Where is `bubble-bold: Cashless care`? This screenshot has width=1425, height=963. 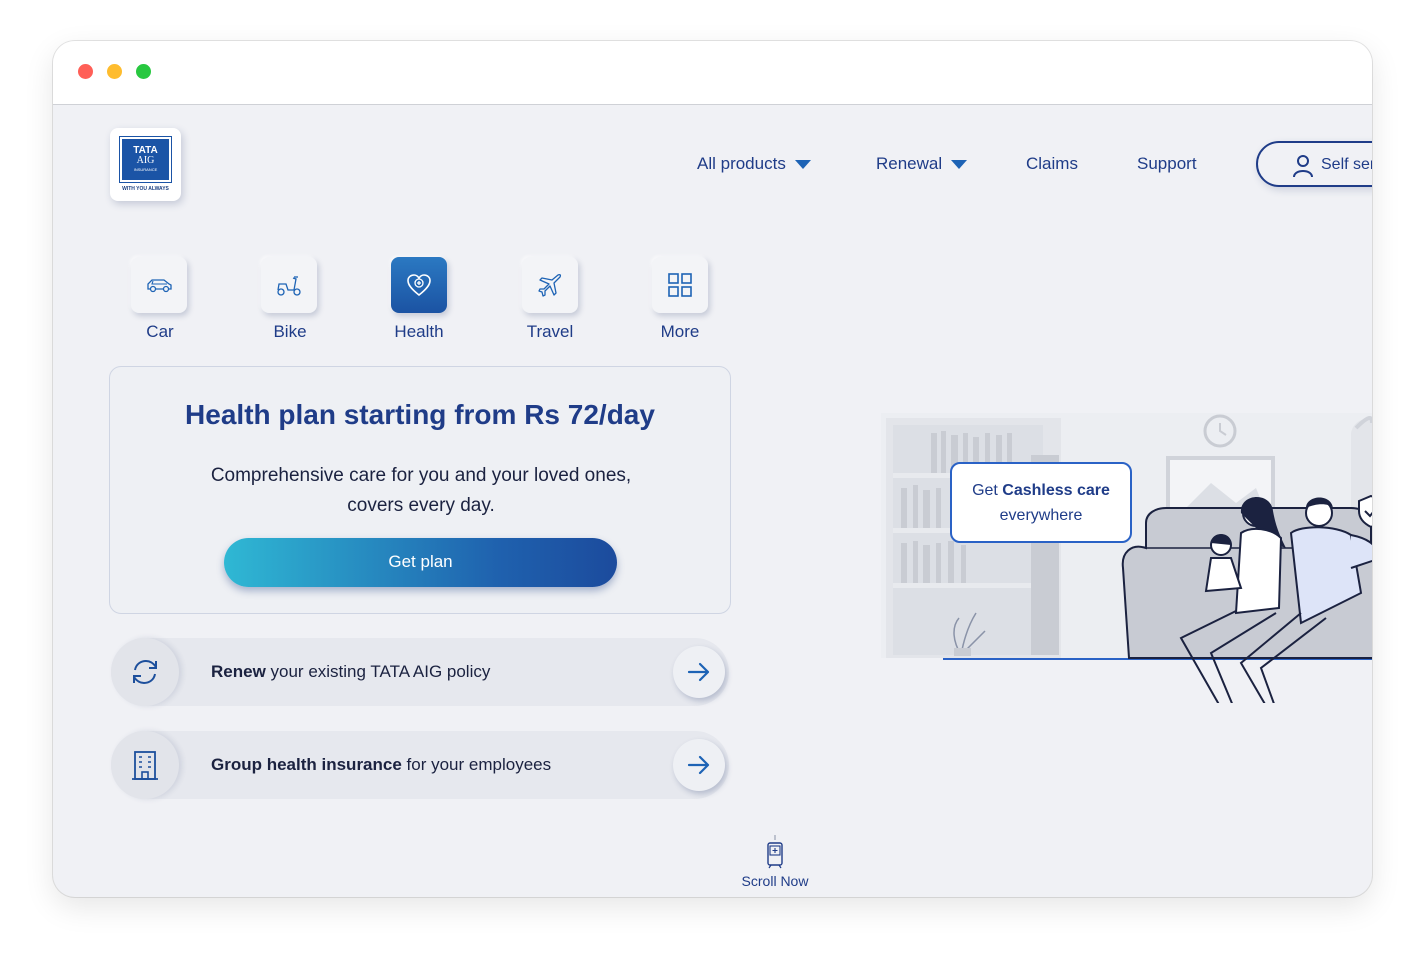 bubble-bold: Cashless care is located at coordinates (1056, 490).